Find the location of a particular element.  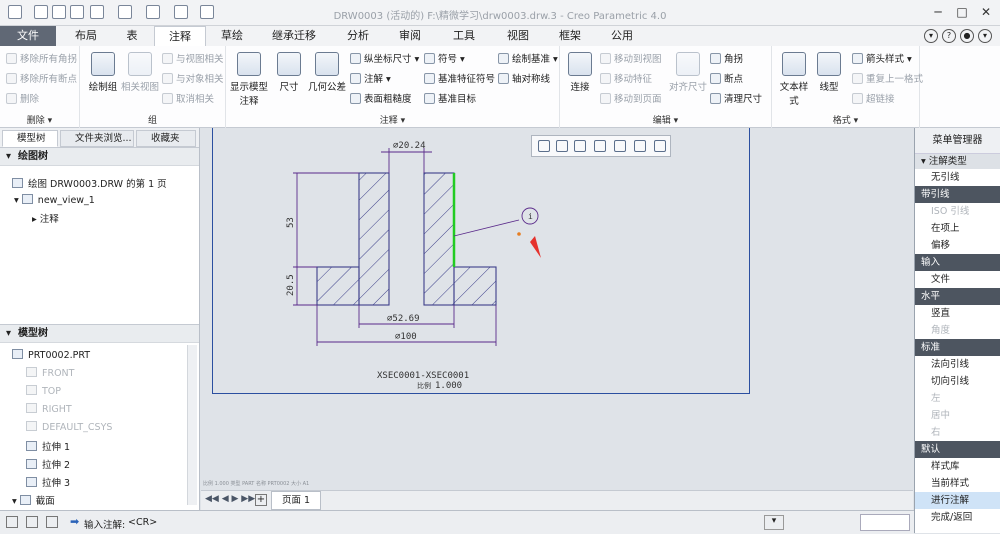

model-tree-item: TOP is located at coordinates (43, 391).